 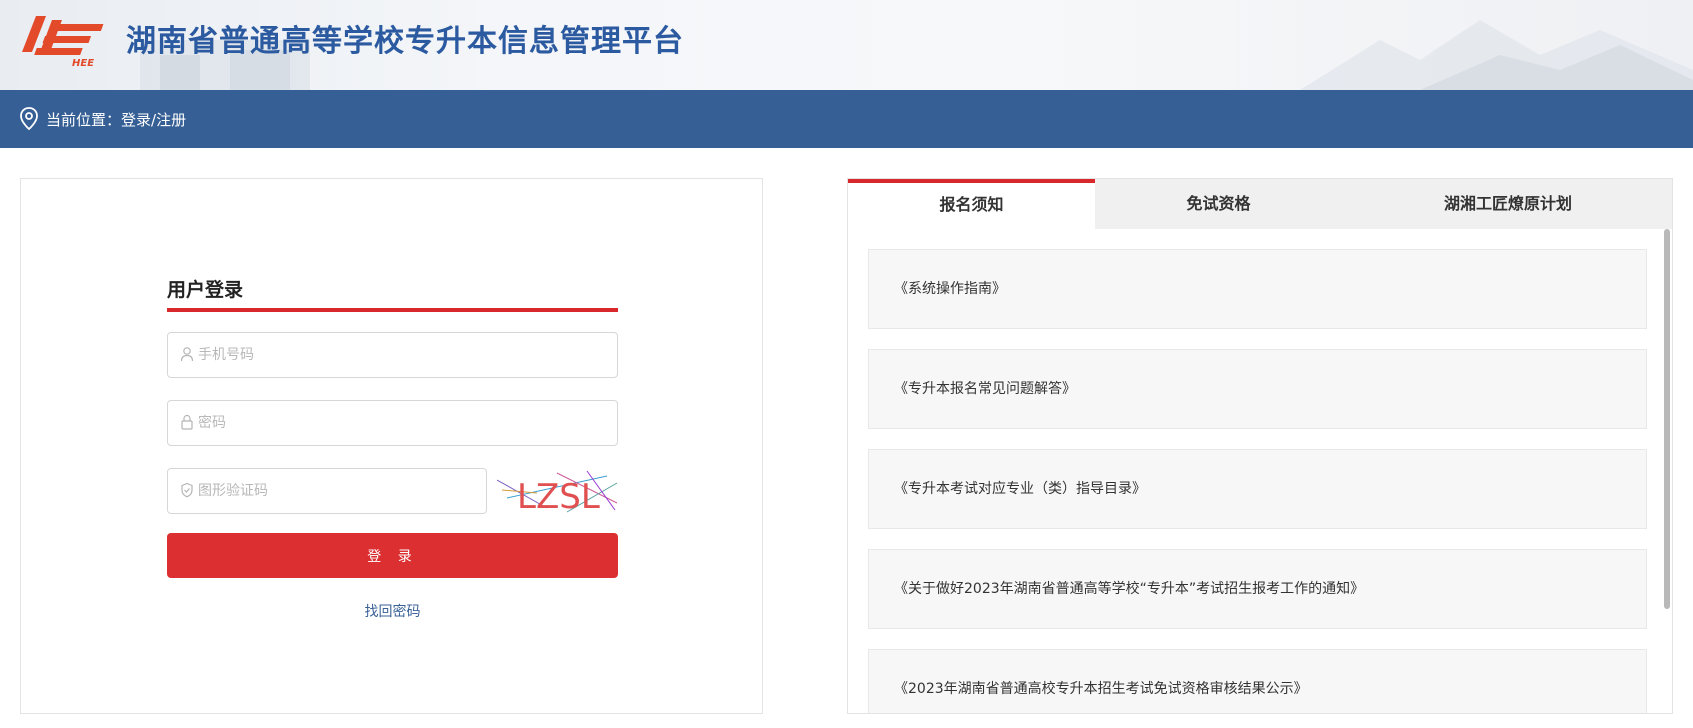 I want to click on captcha-field, so click(x=327, y=491).